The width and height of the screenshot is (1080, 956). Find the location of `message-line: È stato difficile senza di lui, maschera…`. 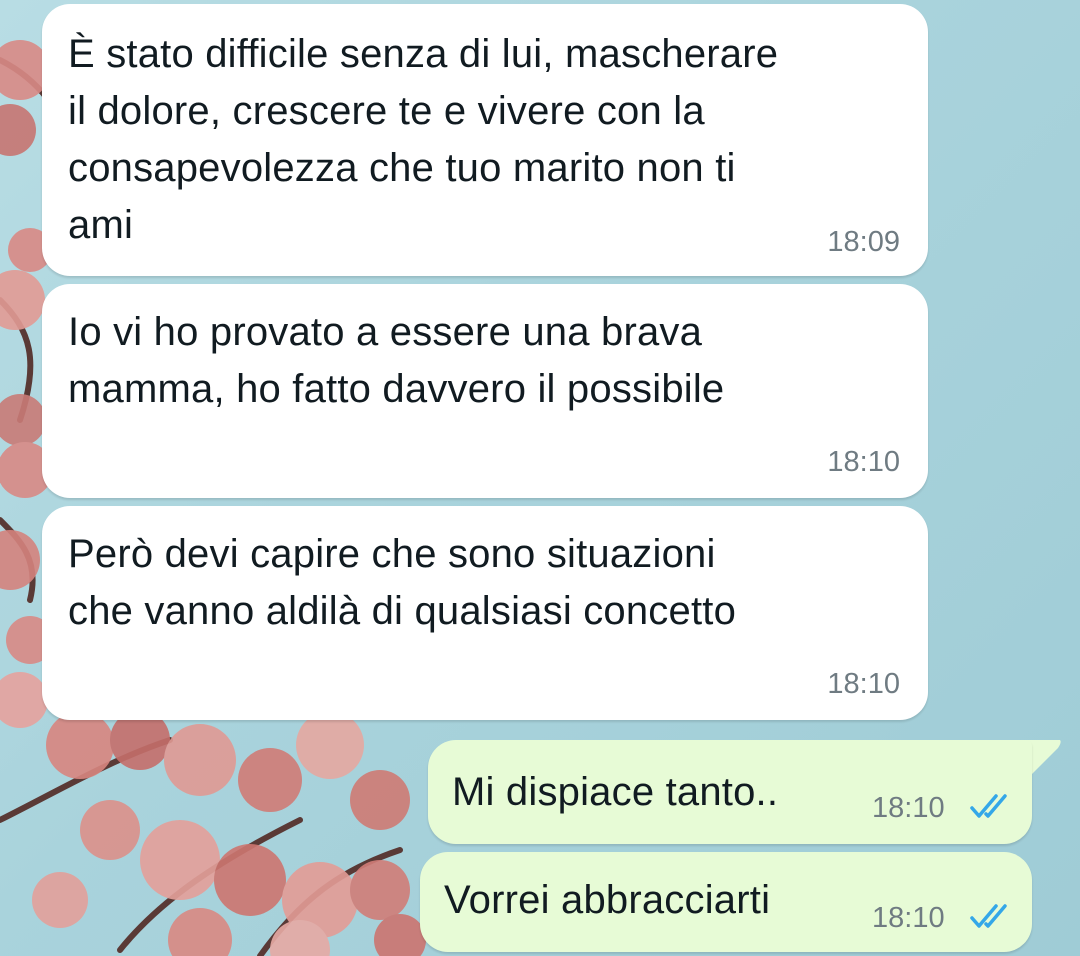

message-line: È stato difficile senza di lui, maschera… is located at coordinates (423, 54).